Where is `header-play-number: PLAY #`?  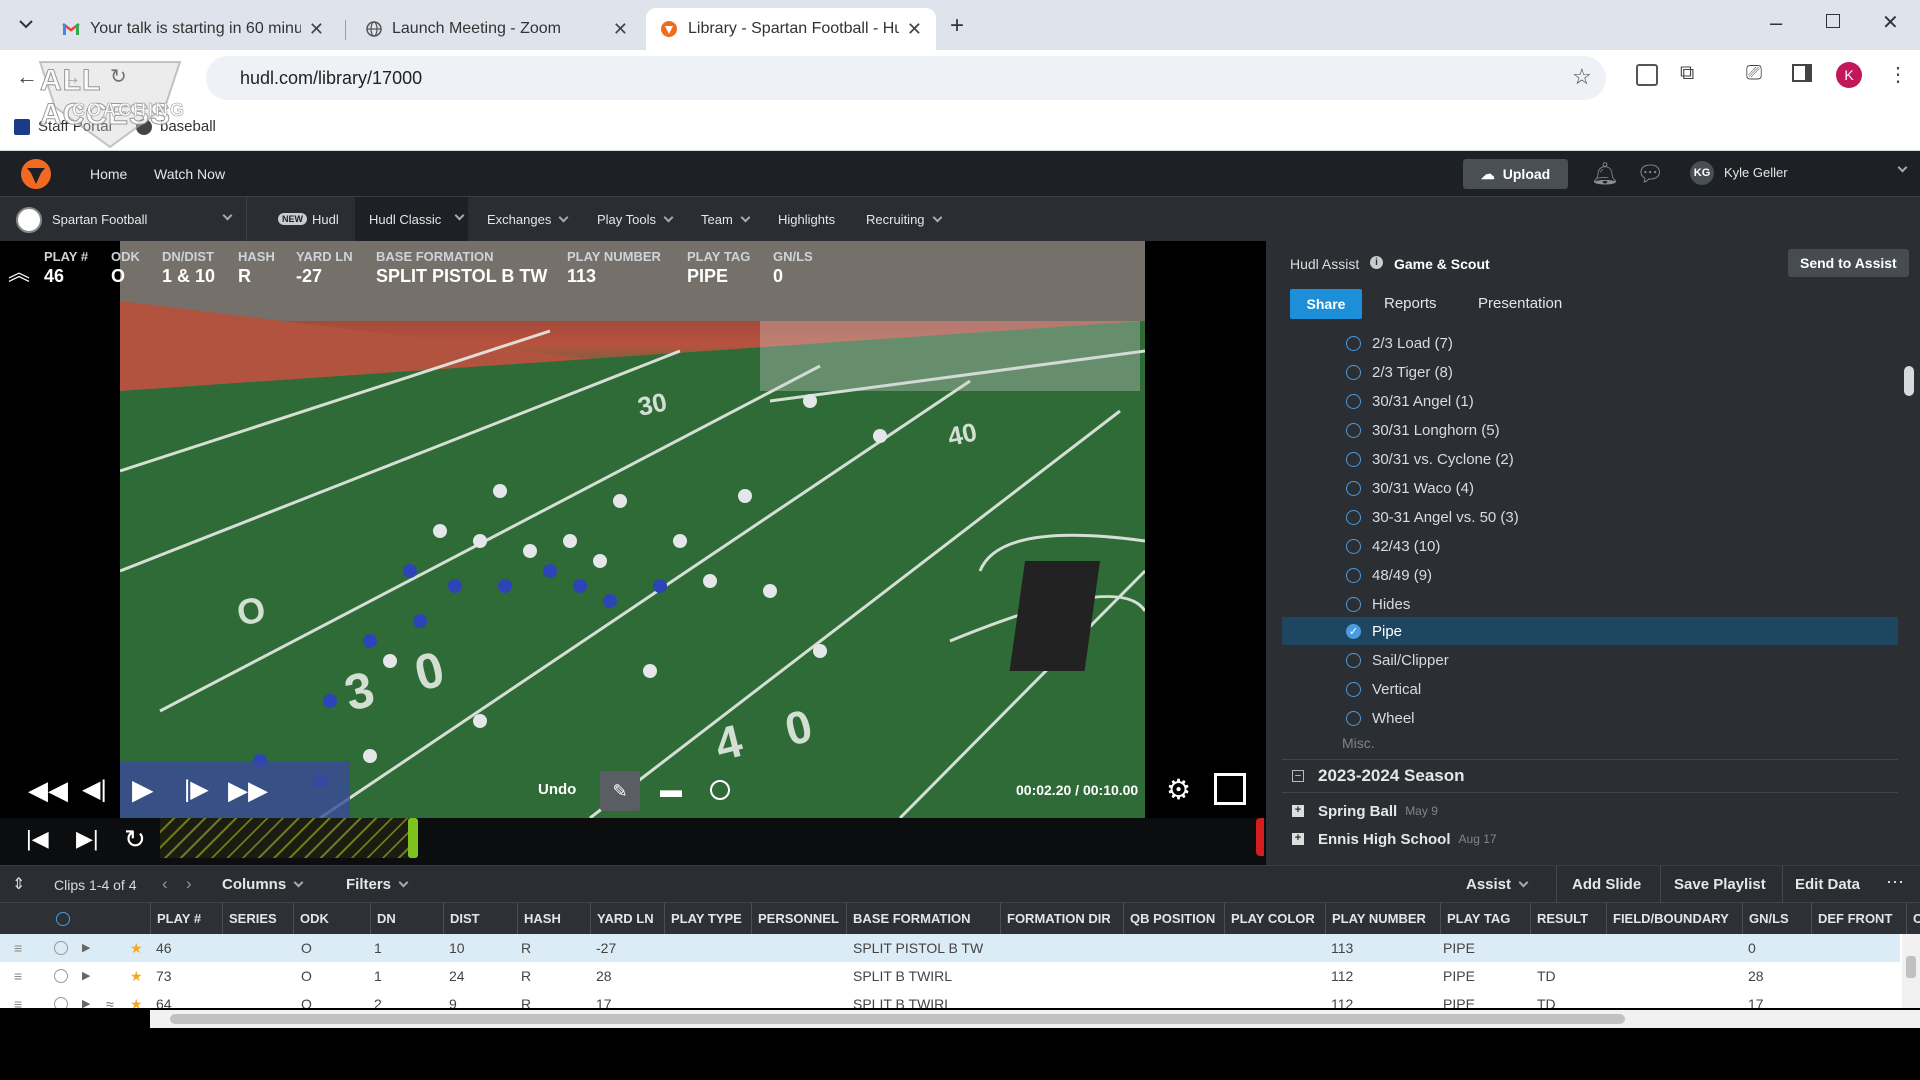 header-play-number: PLAY # is located at coordinates (186, 919).